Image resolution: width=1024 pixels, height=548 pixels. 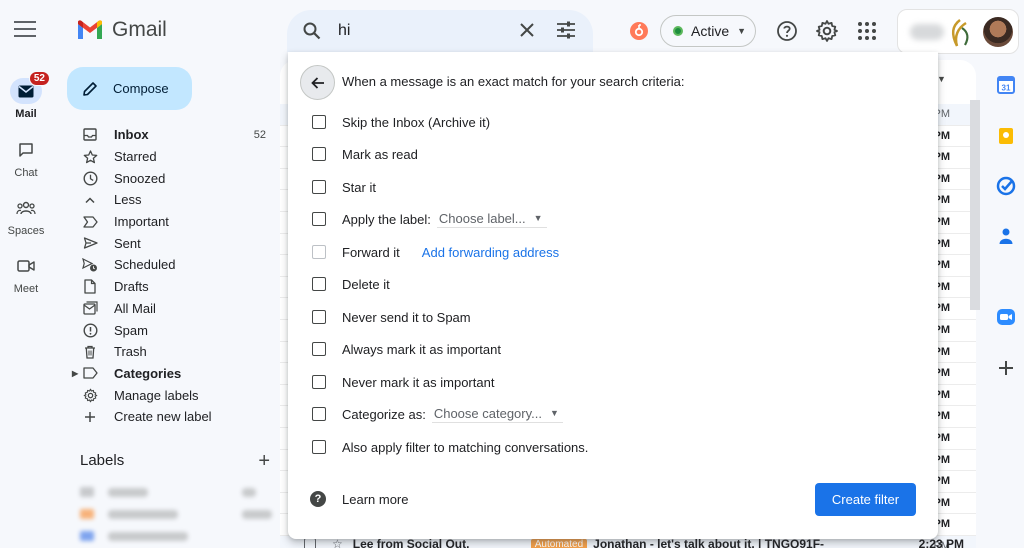 I want to click on org-logo-icon, so click(x=960, y=33).